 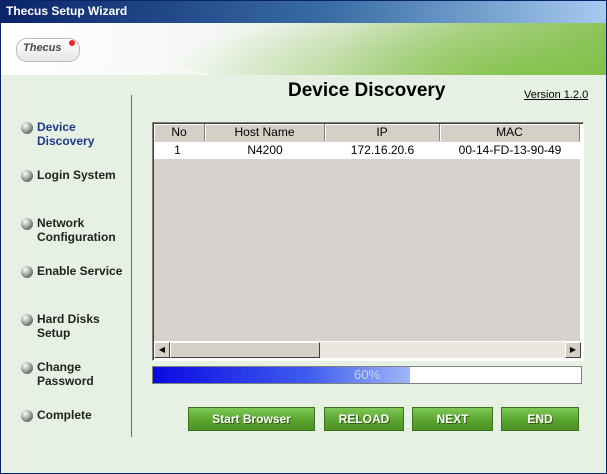 I want to click on header-banner: Thecus, so click(x=303, y=49).